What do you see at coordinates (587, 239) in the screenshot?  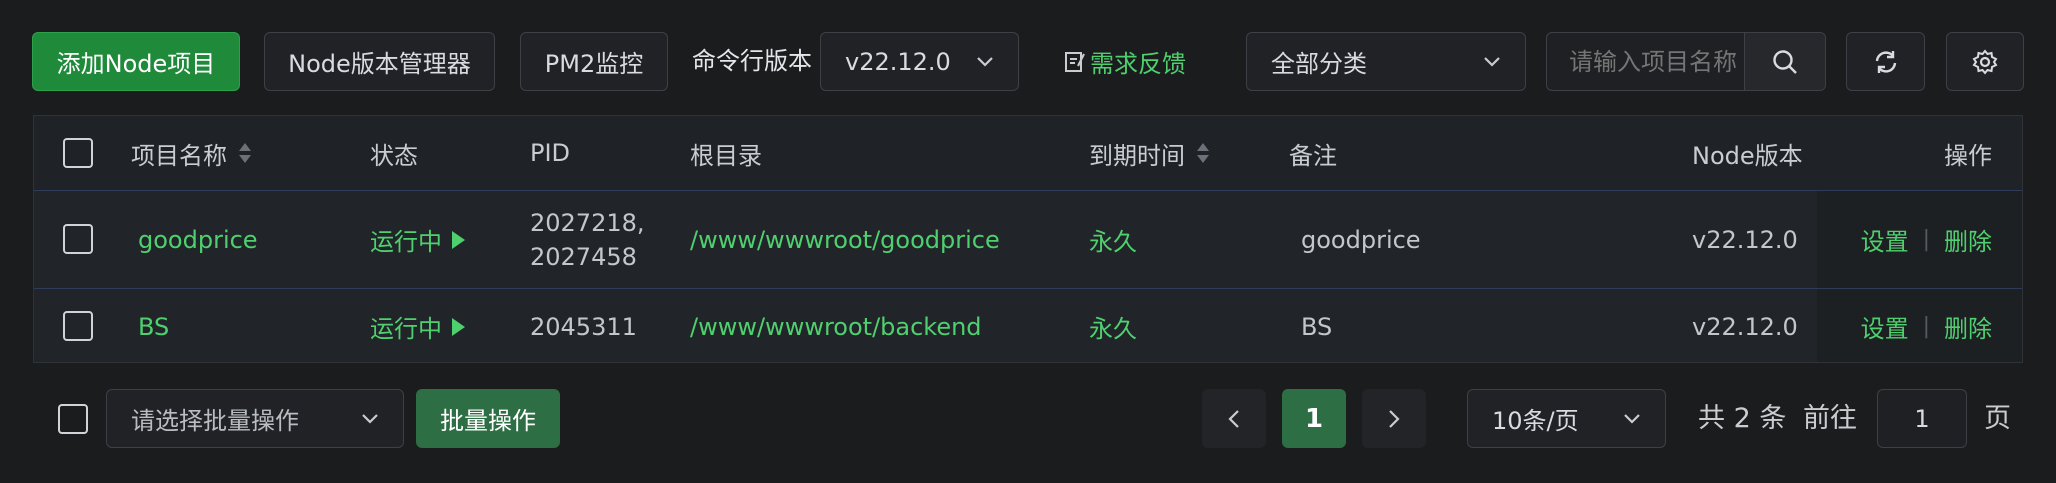 I see `pid-cell: 2027218, 2027458` at bounding box center [587, 239].